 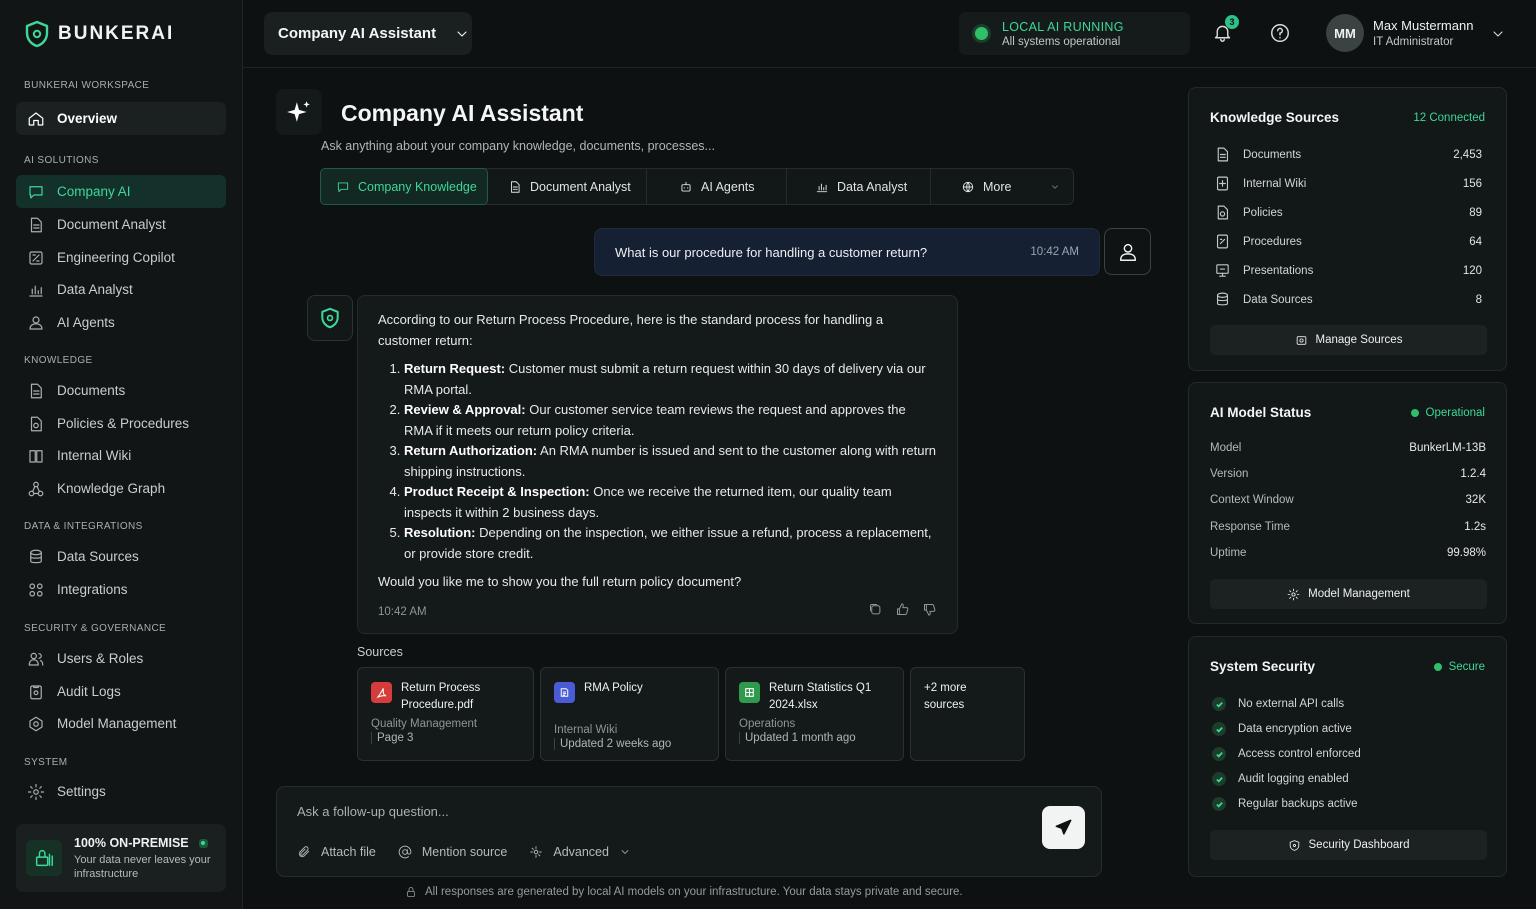 I want to click on brand-logo: BUNKERAI, so click(x=99, y=34).